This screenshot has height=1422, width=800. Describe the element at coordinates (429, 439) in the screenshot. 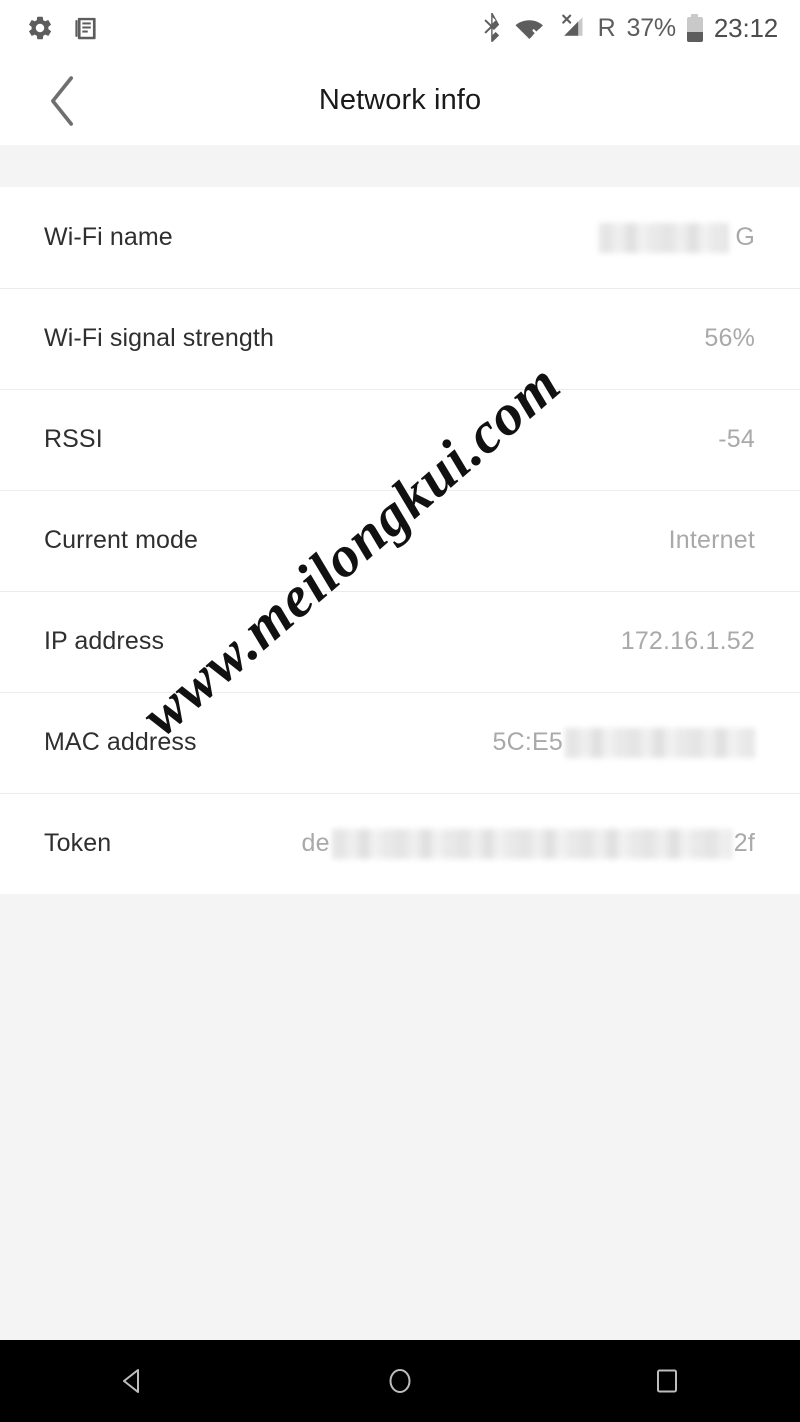

I see `row-value: -54` at that location.